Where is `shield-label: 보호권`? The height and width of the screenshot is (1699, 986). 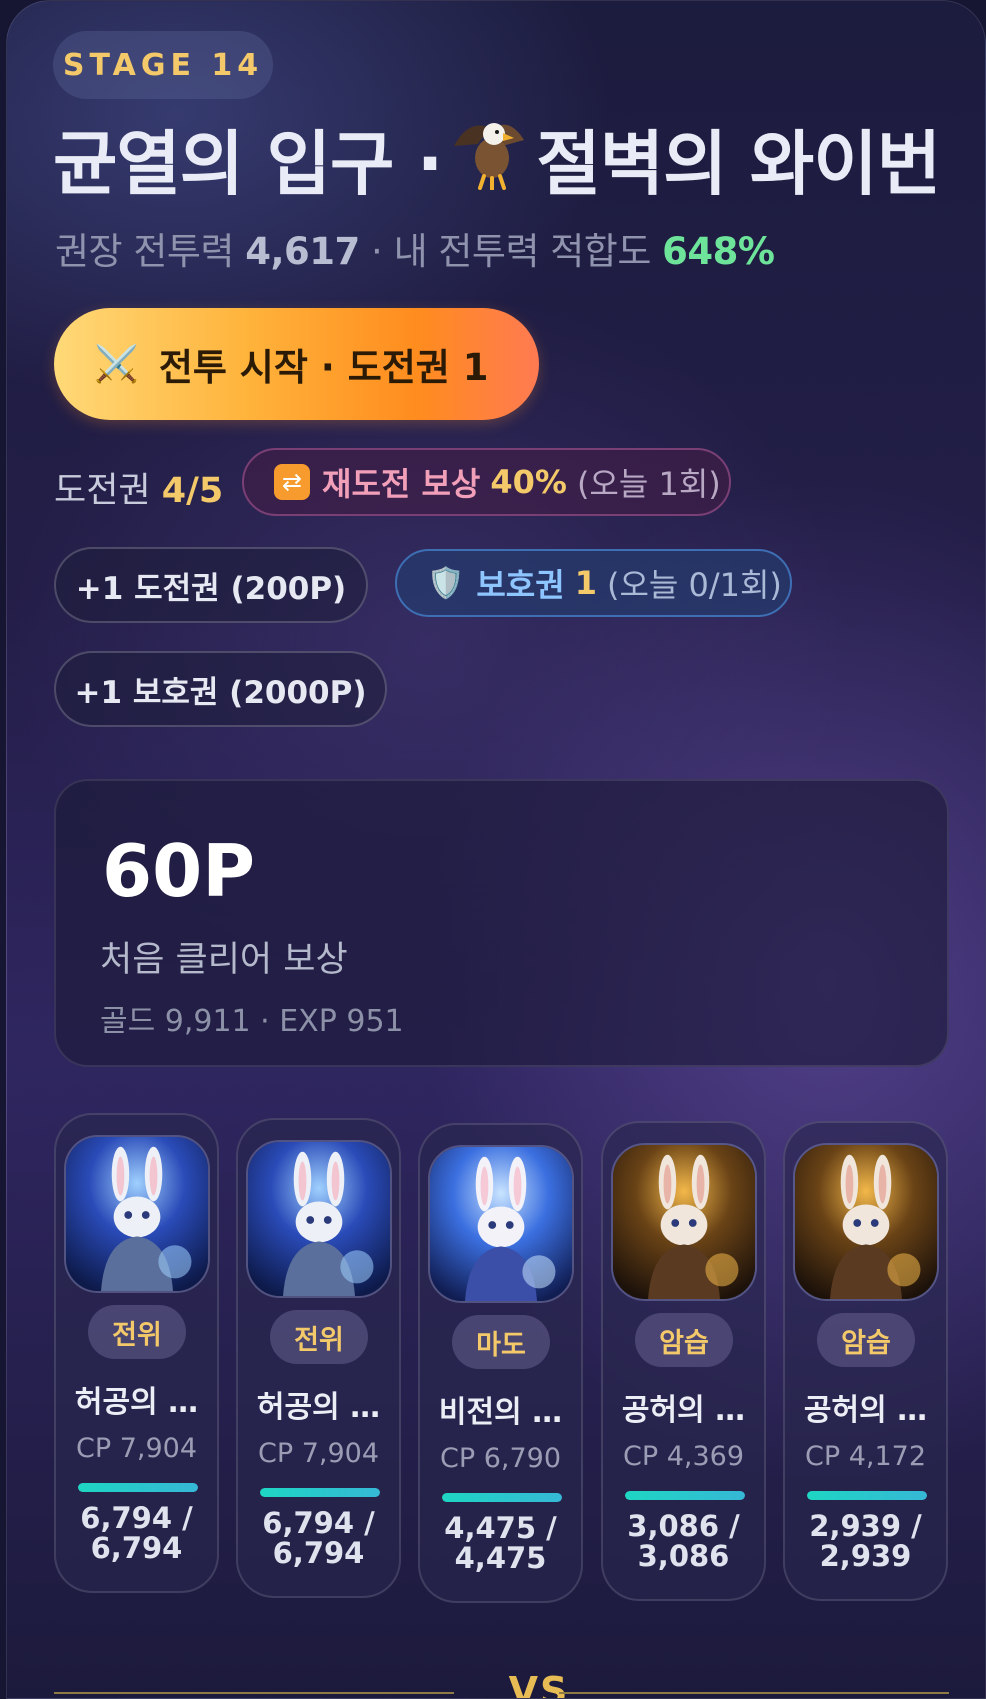 shield-label: 보호권 is located at coordinates (520, 585).